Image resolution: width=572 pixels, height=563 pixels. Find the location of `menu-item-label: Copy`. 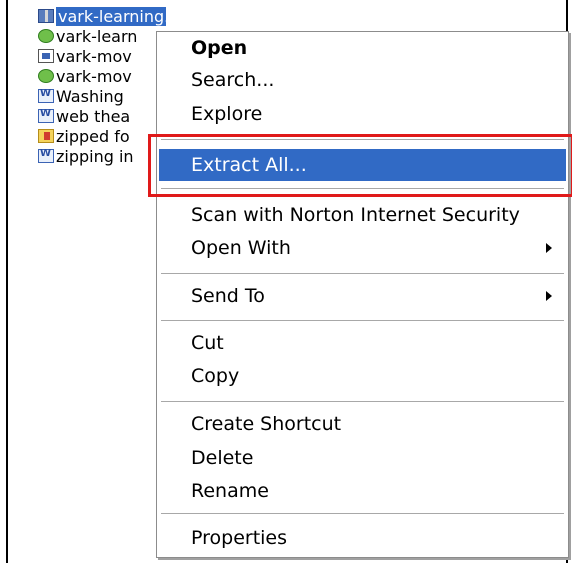

menu-item-label: Copy is located at coordinates (215, 376).